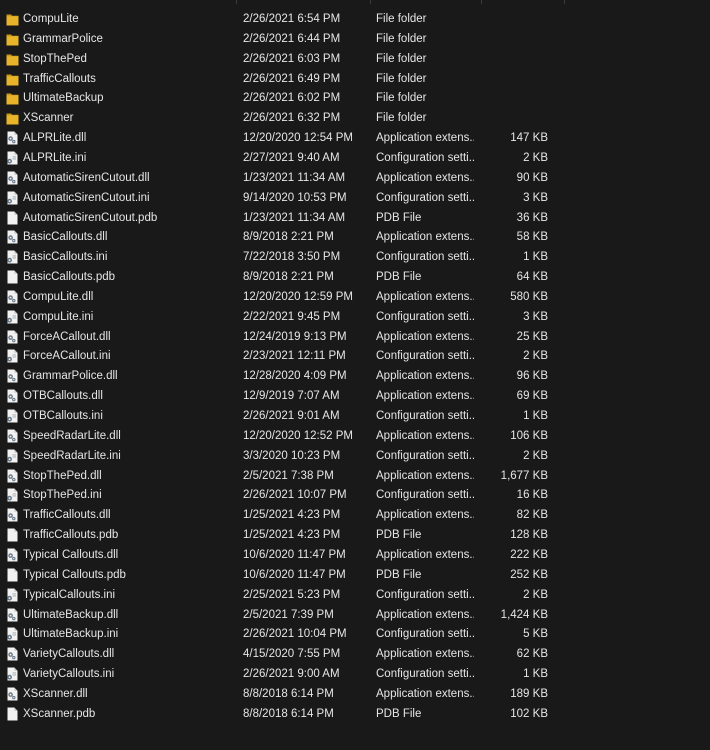  What do you see at coordinates (71, 634) in the screenshot?
I see `file-name: UltimateBackup.ini` at bounding box center [71, 634].